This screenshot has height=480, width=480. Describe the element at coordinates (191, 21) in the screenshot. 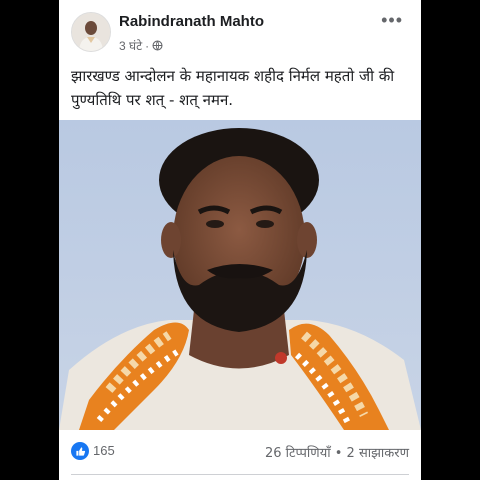

I see `author-name: Rabindranath Mahto` at that location.